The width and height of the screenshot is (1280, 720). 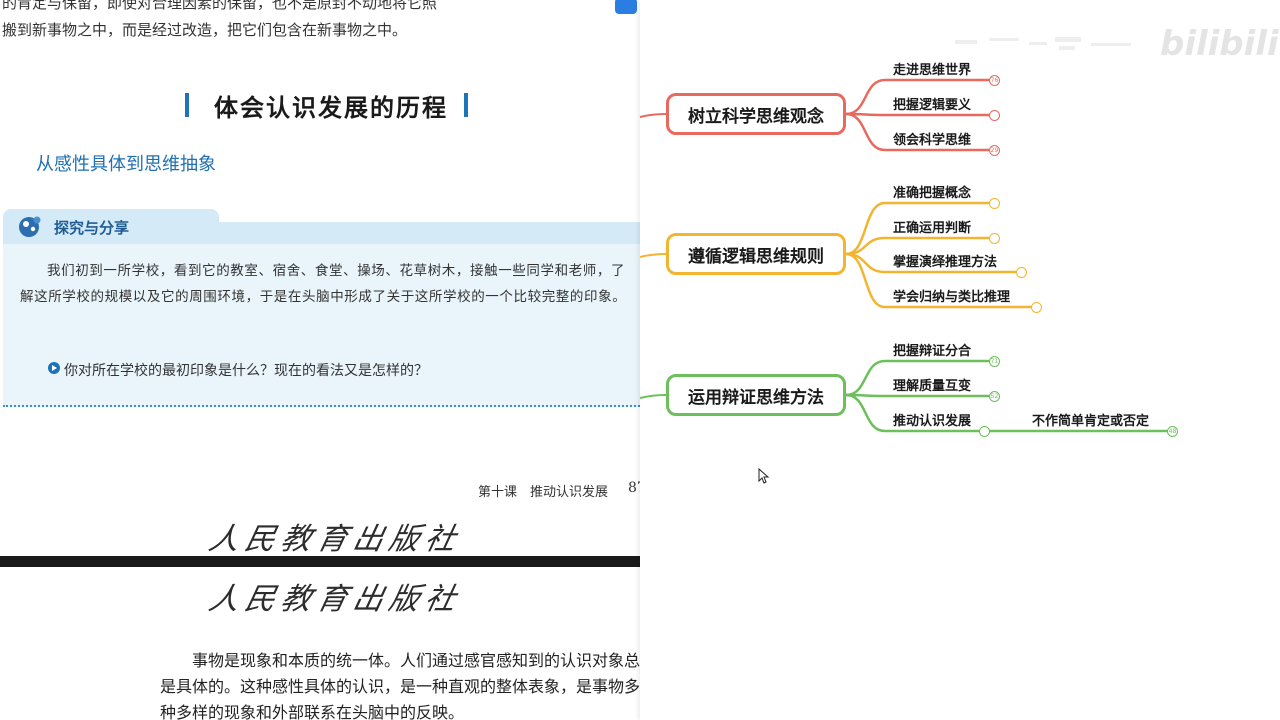 What do you see at coordinates (30, 226) in the screenshot?
I see `explore-icon` at bounding box center [30, 226].